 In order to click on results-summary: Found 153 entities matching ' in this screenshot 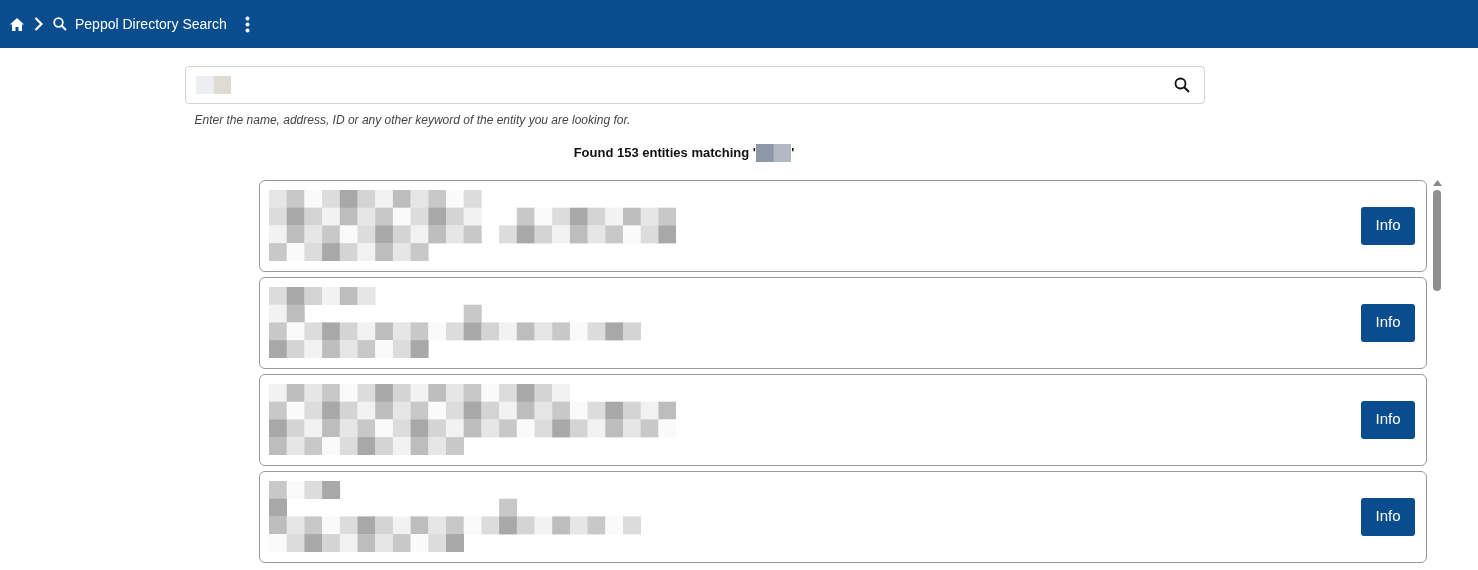, I will do `click(664, 153)`.